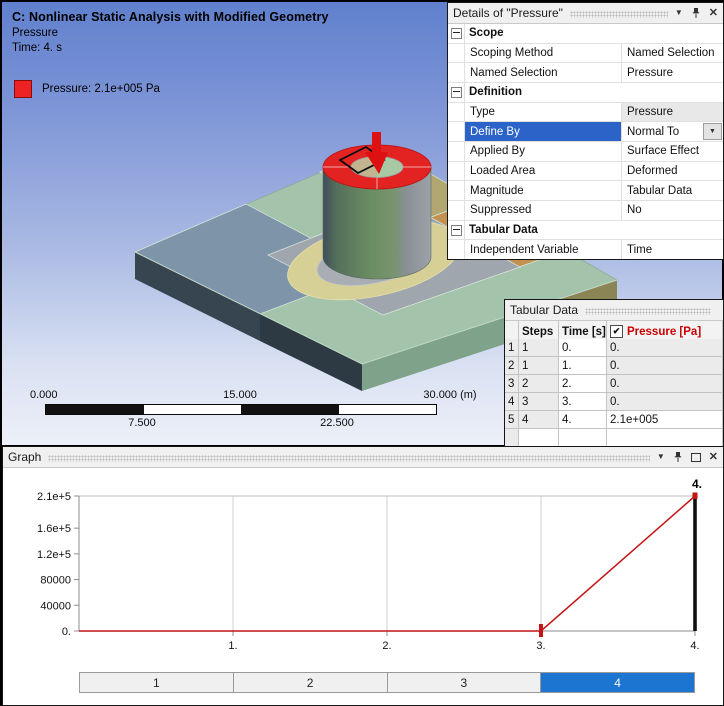  I want to click on maximize-icon, so click(695, 457).